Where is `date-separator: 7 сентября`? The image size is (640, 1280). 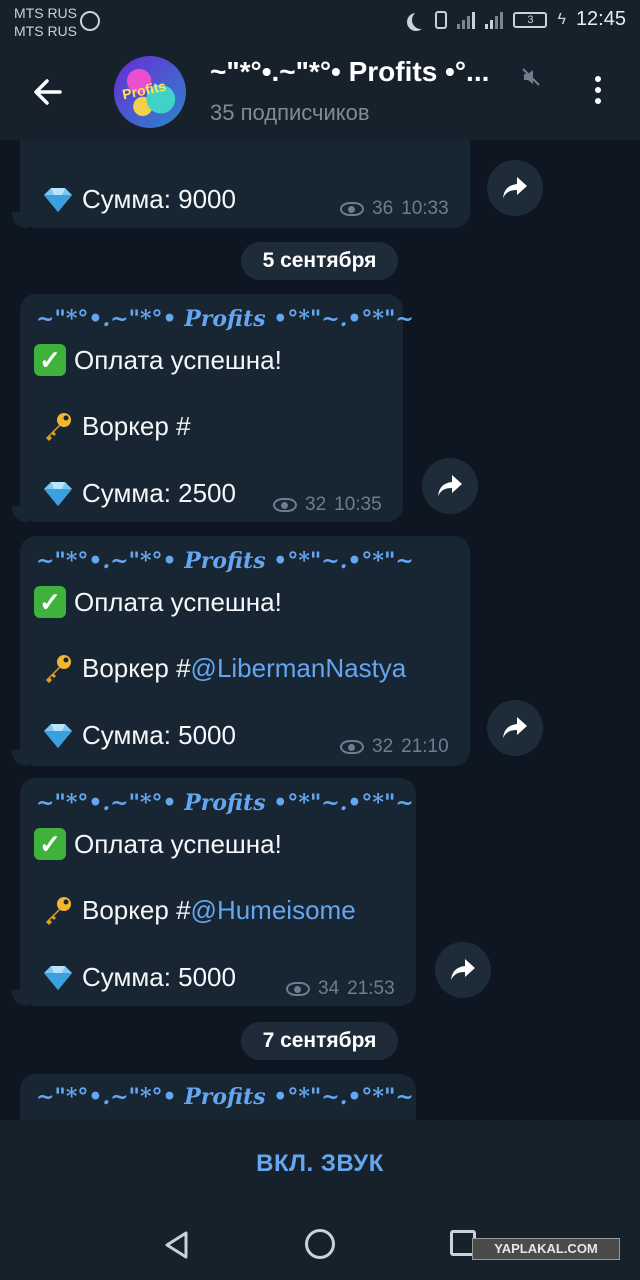
date-separator: 7 сентября is located at coordinates (319, 1041).